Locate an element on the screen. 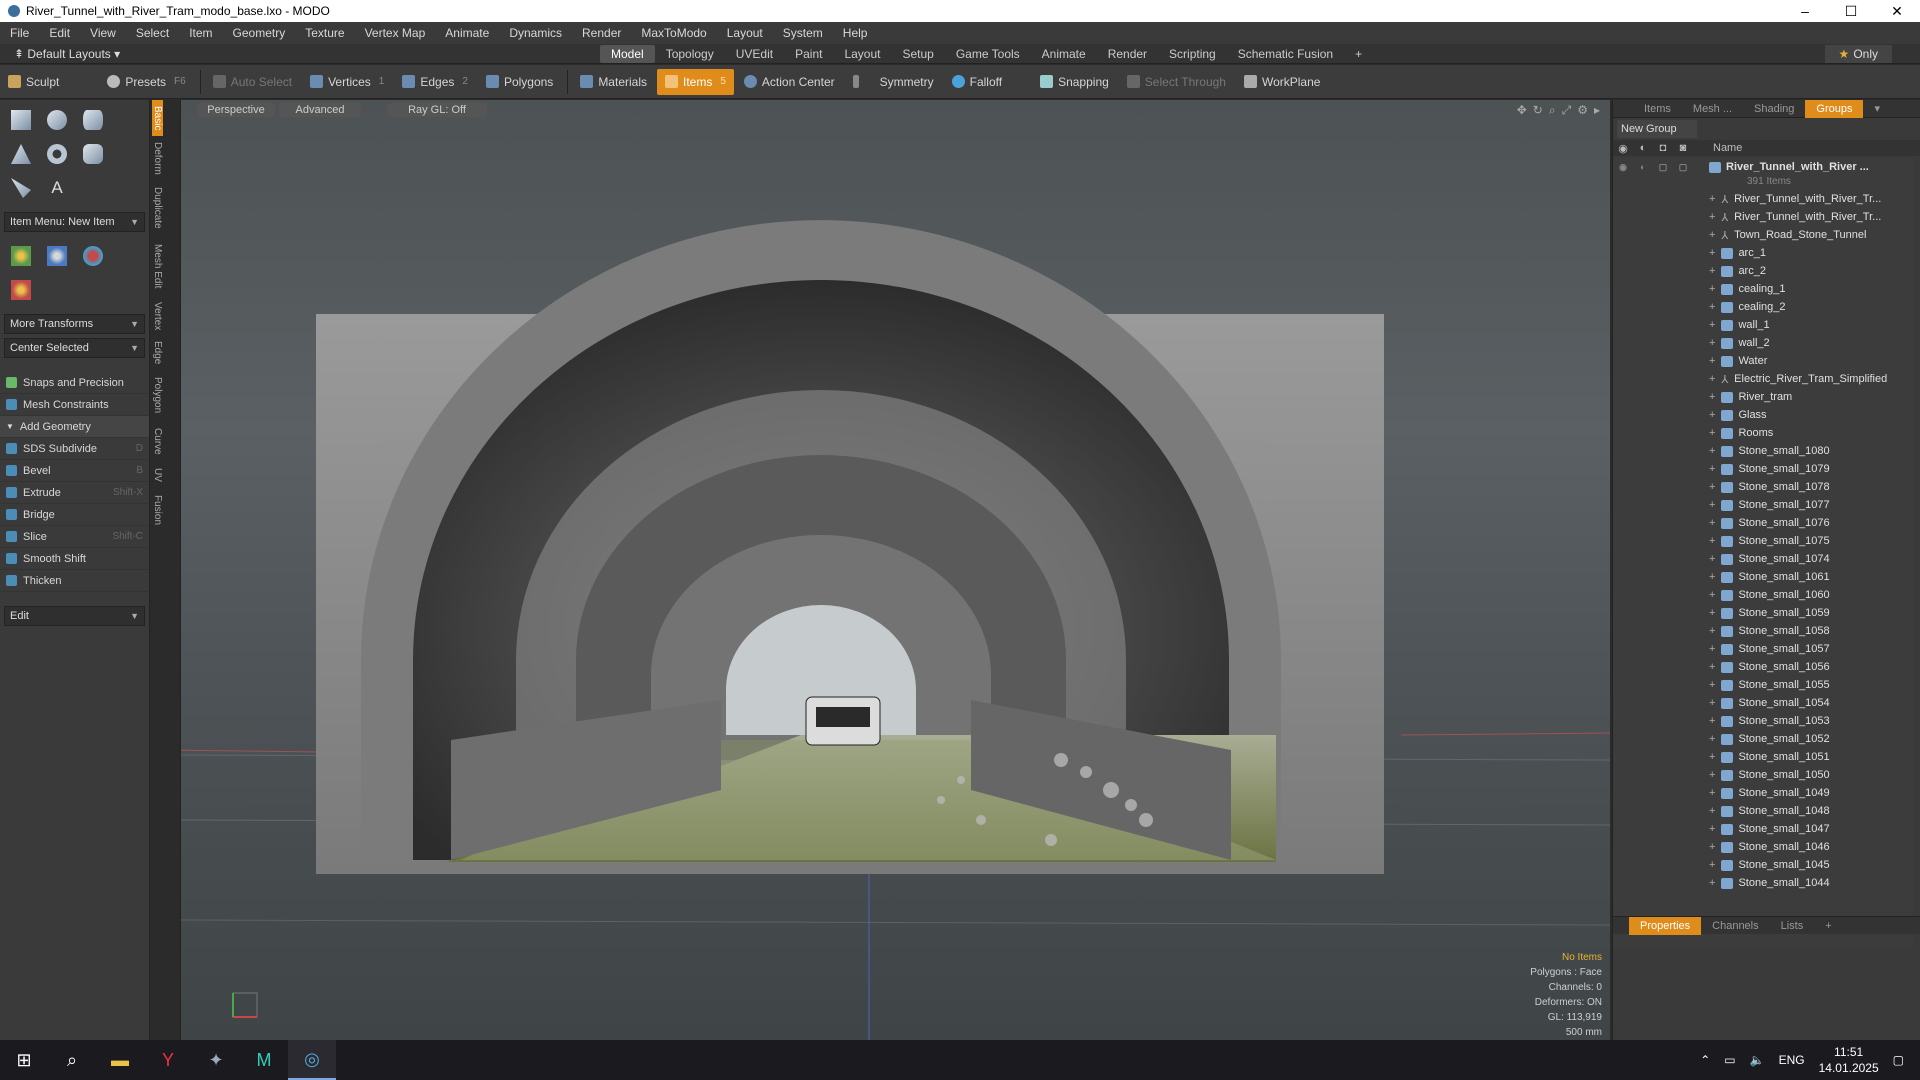 This screenshot has height=1080, width=1920. tree-row: + Stone_small_1061 is located at coordinates (1763, 577).